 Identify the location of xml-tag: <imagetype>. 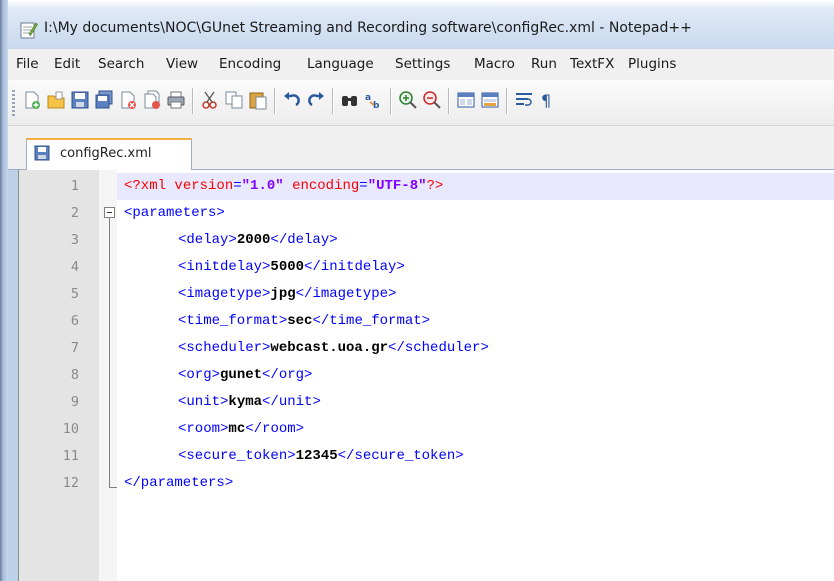
(224, 294).